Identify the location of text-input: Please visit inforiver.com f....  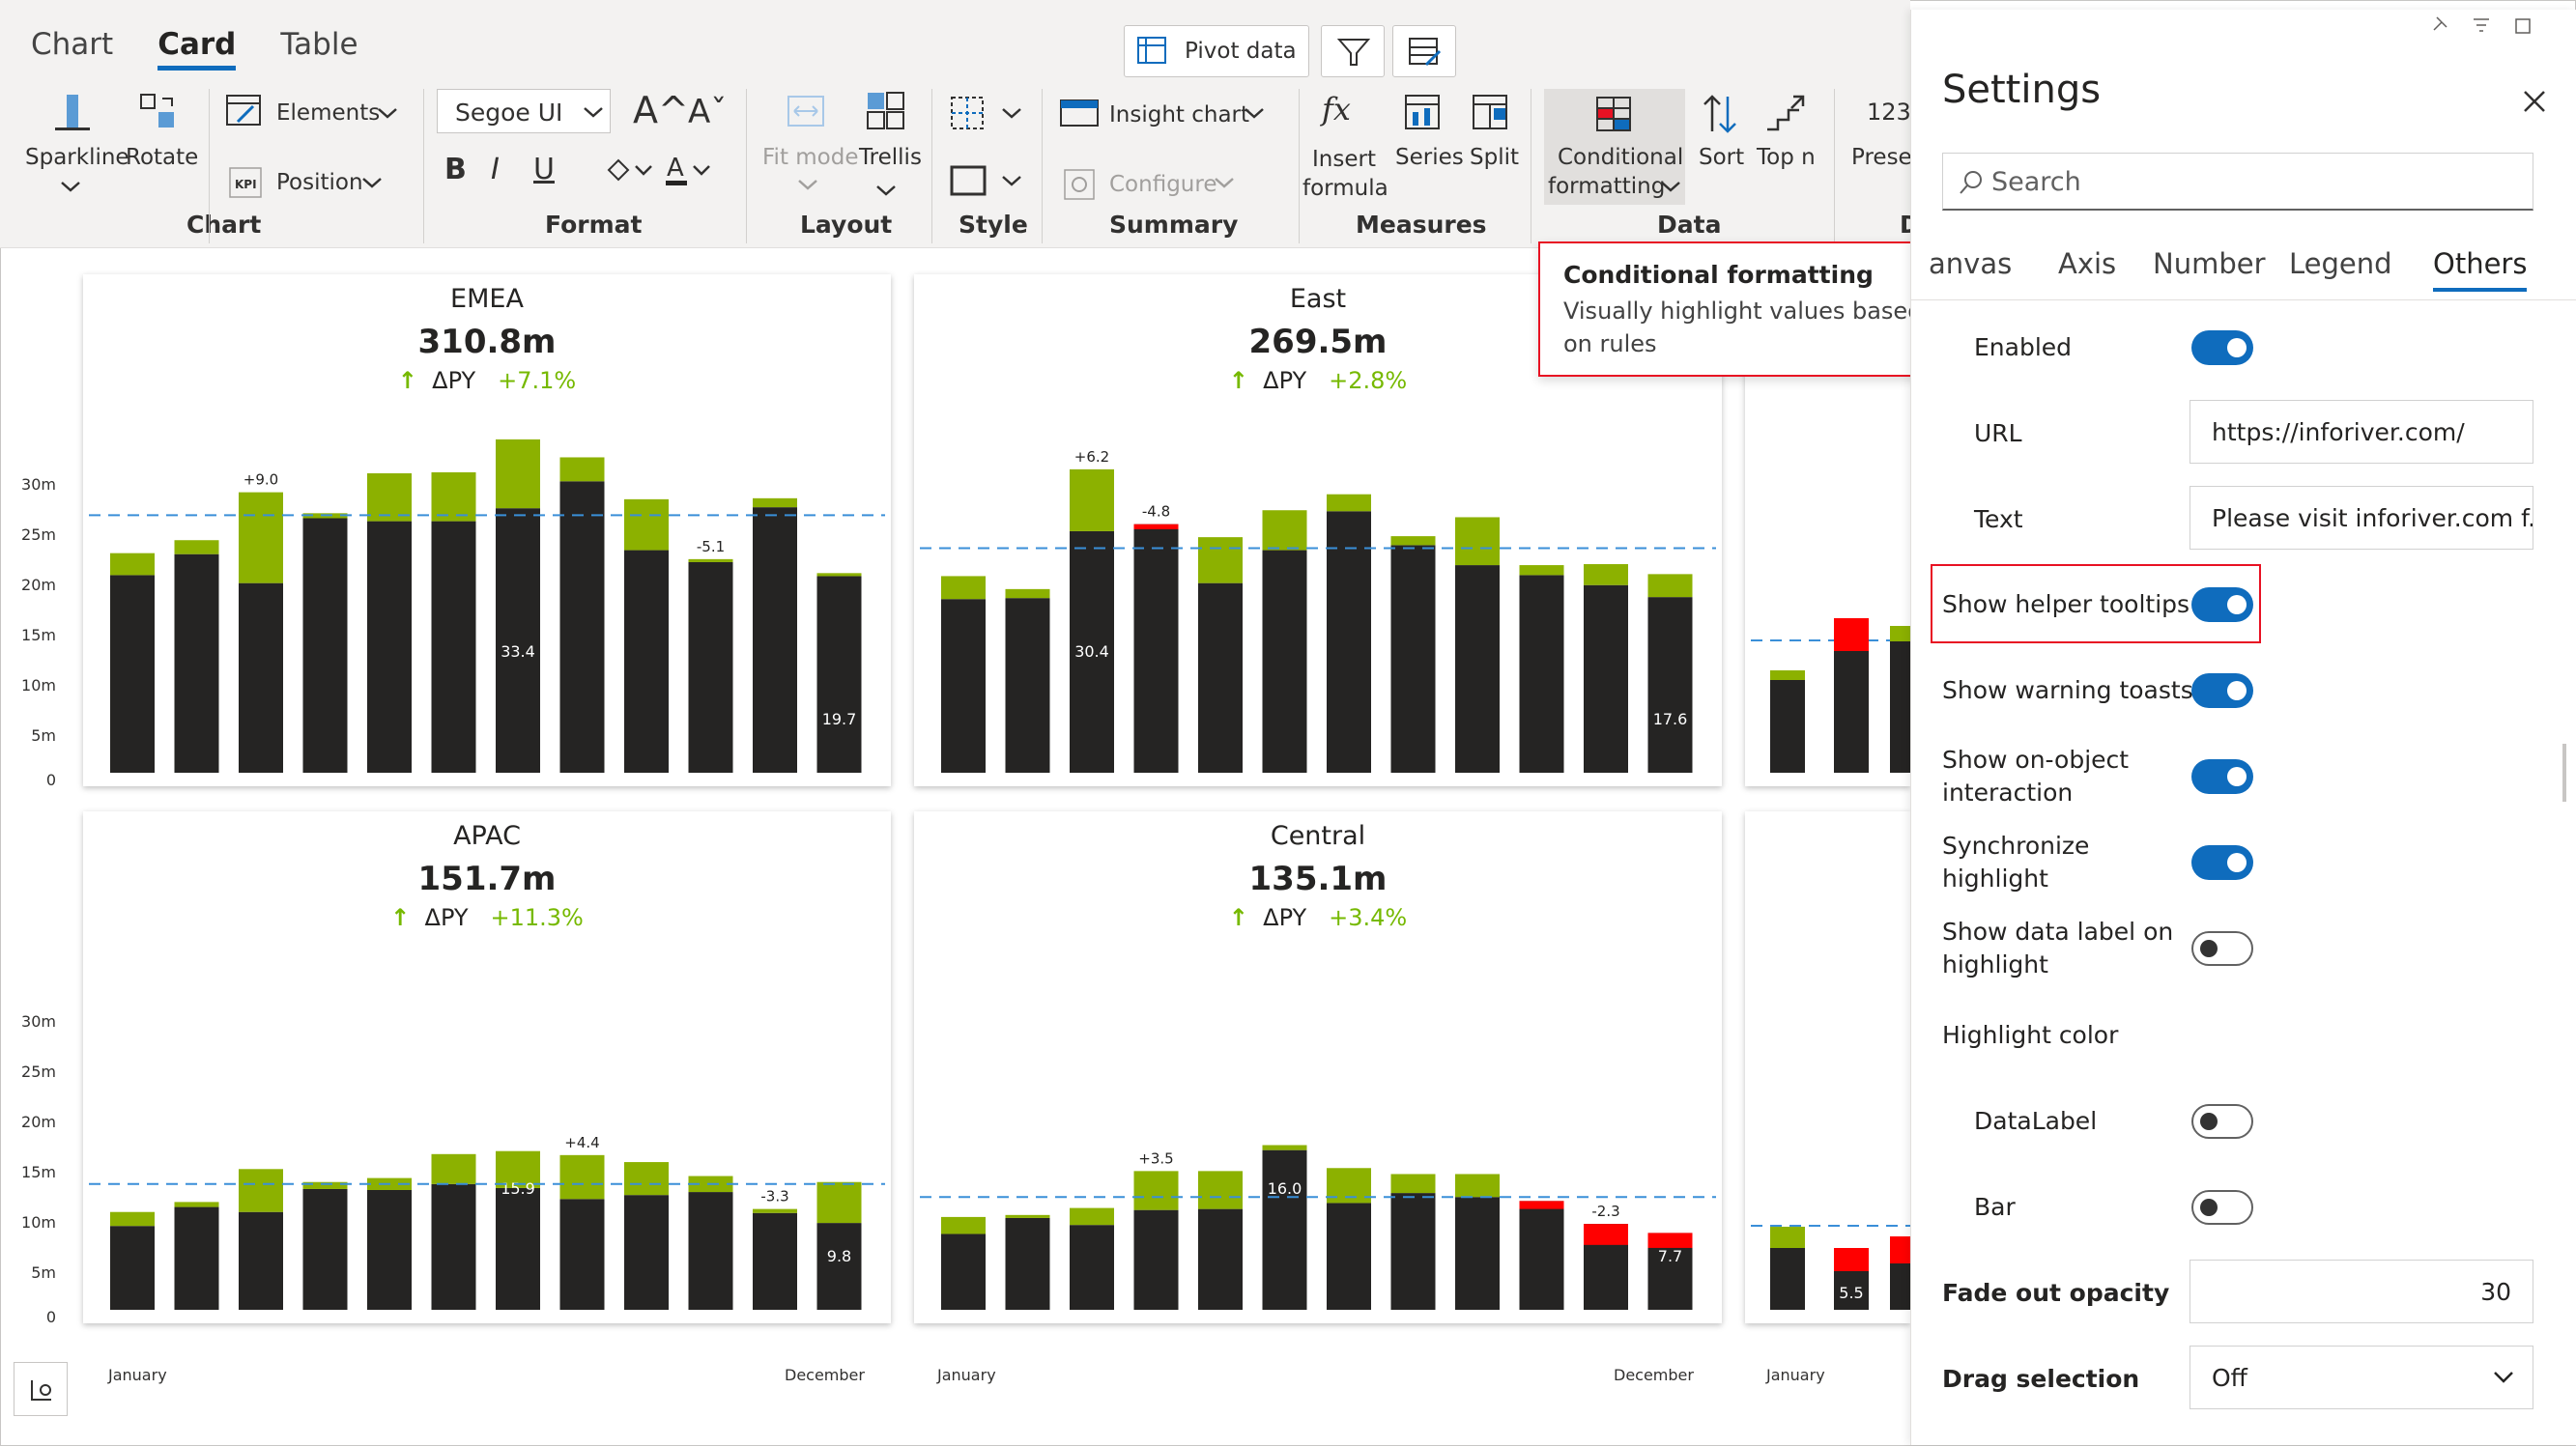
(2362, 518).